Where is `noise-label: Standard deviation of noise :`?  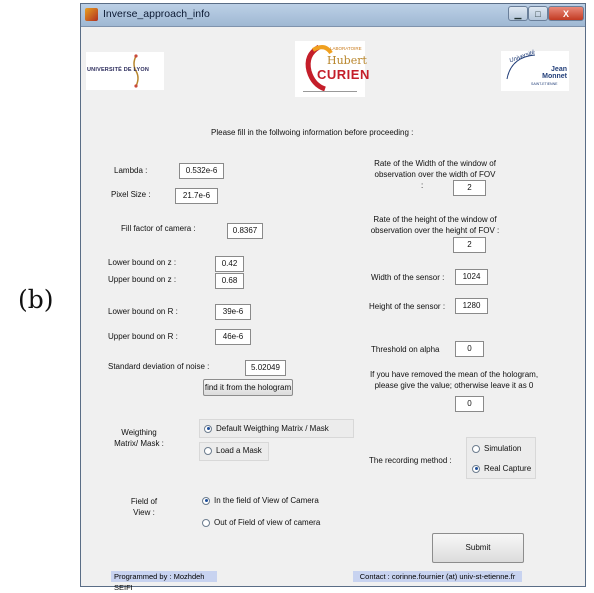
noise-label: Standard deviation of noise : is located at coordinates (159, 366).